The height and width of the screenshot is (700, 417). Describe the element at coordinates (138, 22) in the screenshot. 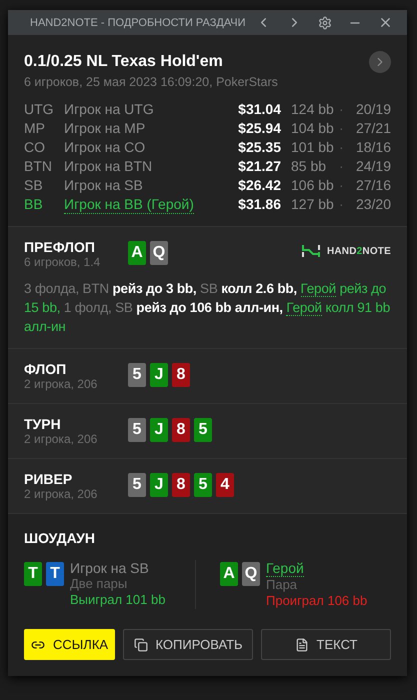

I see `window-title: HAND2NOTE - ПОДРОБНОСТИ РАЗДАЧИ` at that location.